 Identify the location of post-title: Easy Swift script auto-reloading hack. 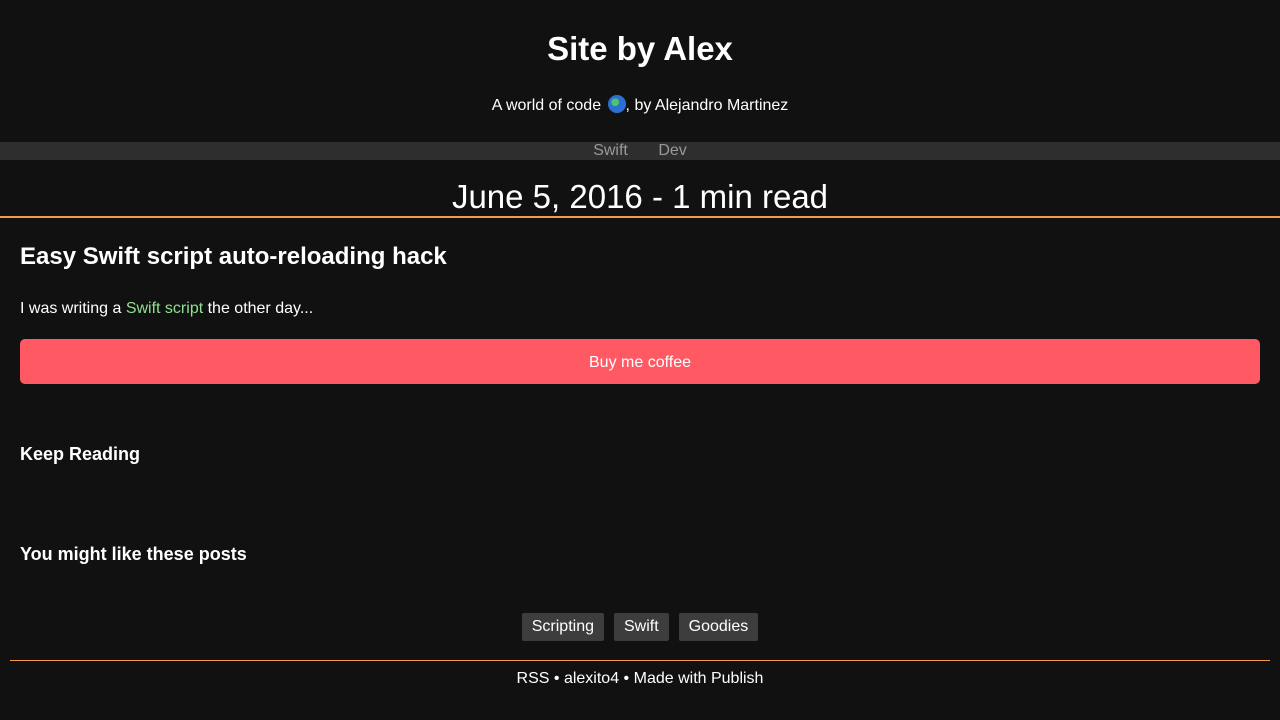
(233, 256).